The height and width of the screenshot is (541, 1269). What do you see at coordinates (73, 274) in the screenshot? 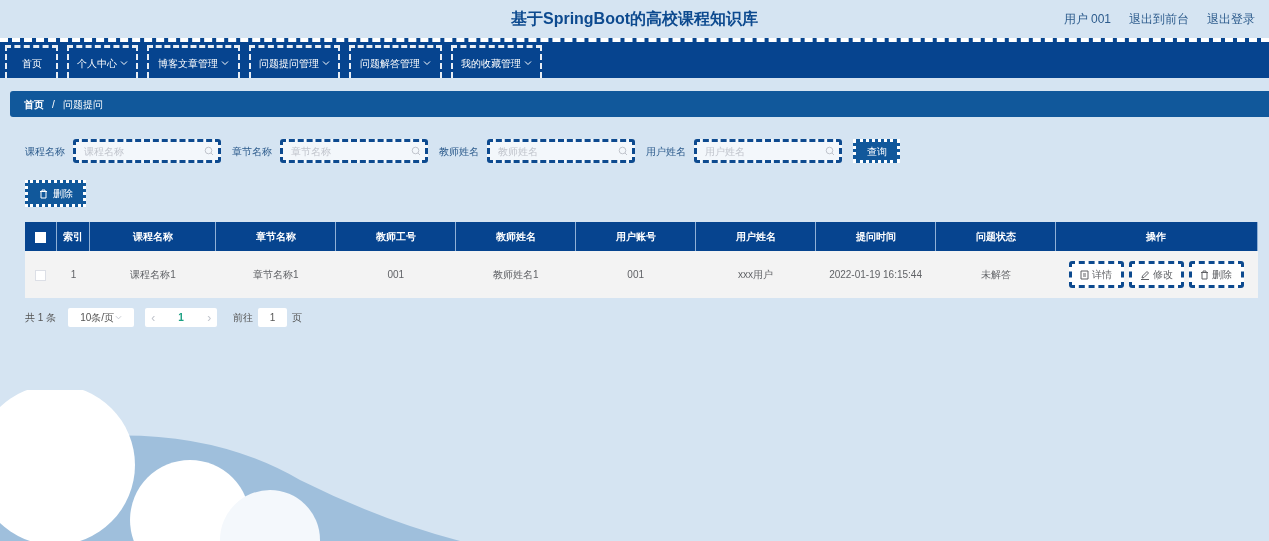
I see `table-cell: 1` at bounding box center [73, 274].